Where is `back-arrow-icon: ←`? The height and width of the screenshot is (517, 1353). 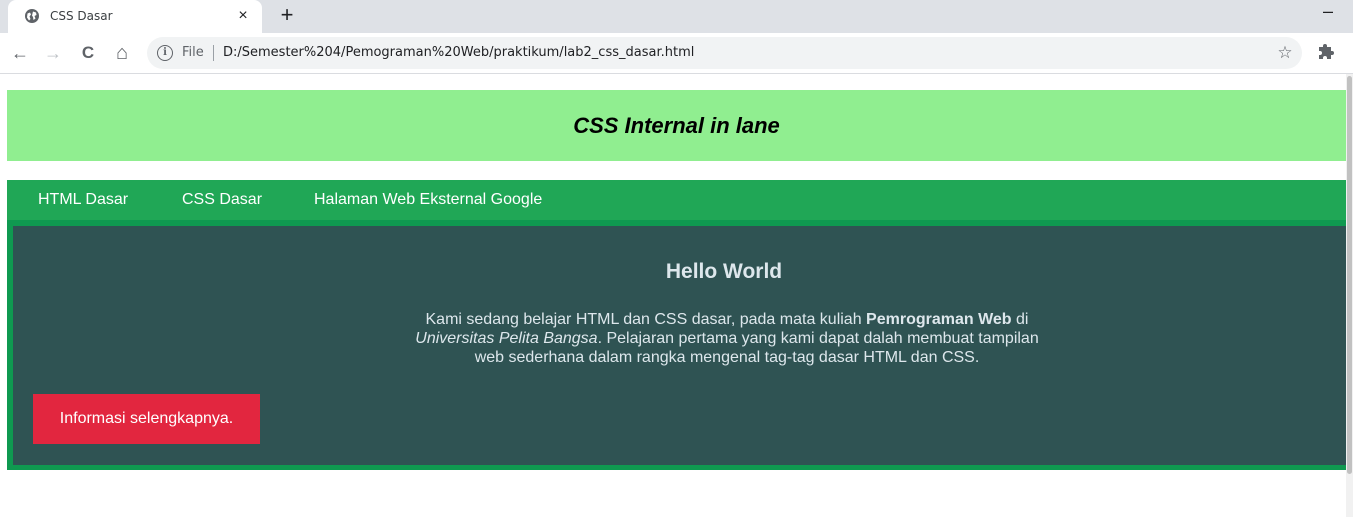 back-arrow-icon: ← is located at coordinates (20, 53).